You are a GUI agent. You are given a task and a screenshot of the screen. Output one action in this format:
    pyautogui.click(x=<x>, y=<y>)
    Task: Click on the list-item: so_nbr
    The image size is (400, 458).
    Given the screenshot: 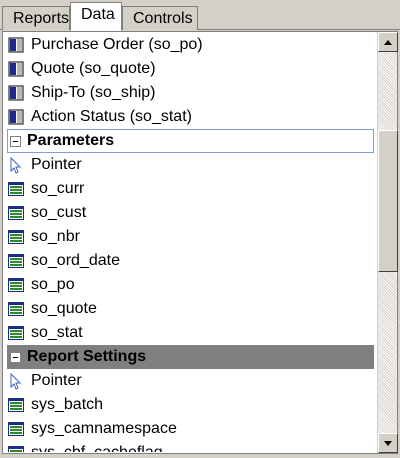 What is the action you would take?
    pyautogui.click(x=190, y=237)
    